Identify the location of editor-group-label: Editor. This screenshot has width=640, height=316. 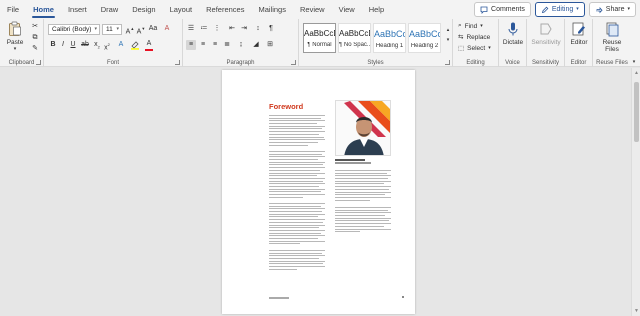
(578, 63).